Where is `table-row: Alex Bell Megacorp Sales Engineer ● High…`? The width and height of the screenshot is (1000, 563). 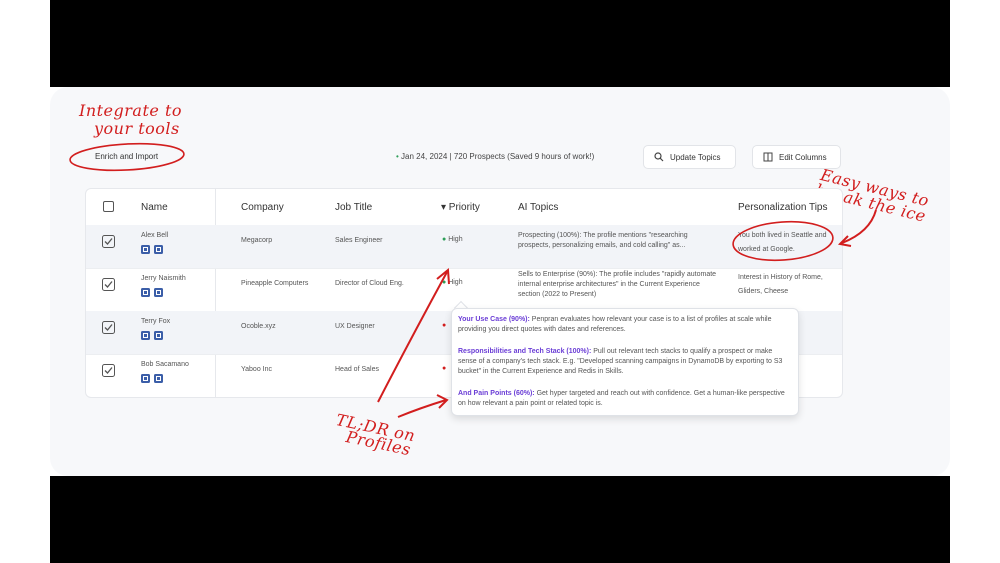 table-row: Alex Bell Megacorp Sales Engineer ● High… is located at coordinates (464, 247).